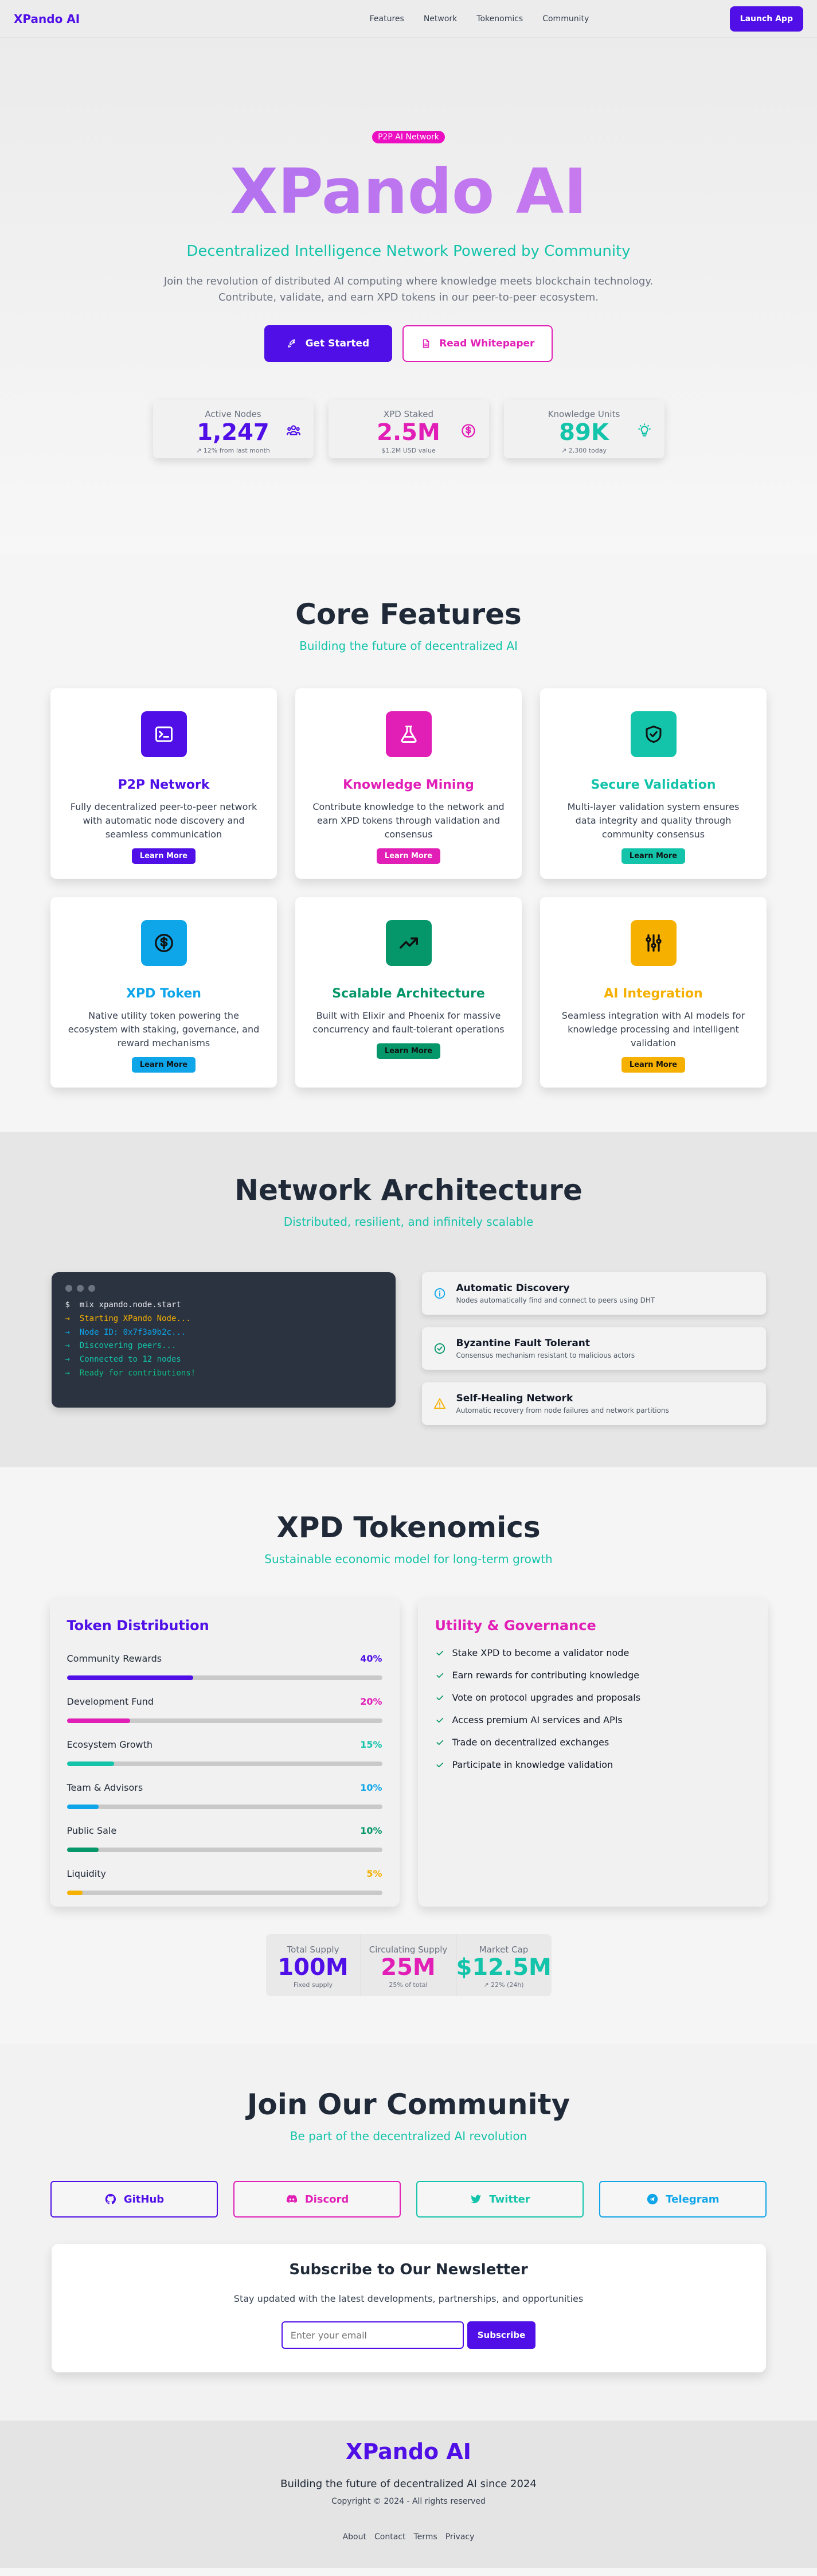  What do you see at coordinates (47, 19) in the screenshot?
I see `brand-logo: XPando AI` at bounding box center [47, 19].